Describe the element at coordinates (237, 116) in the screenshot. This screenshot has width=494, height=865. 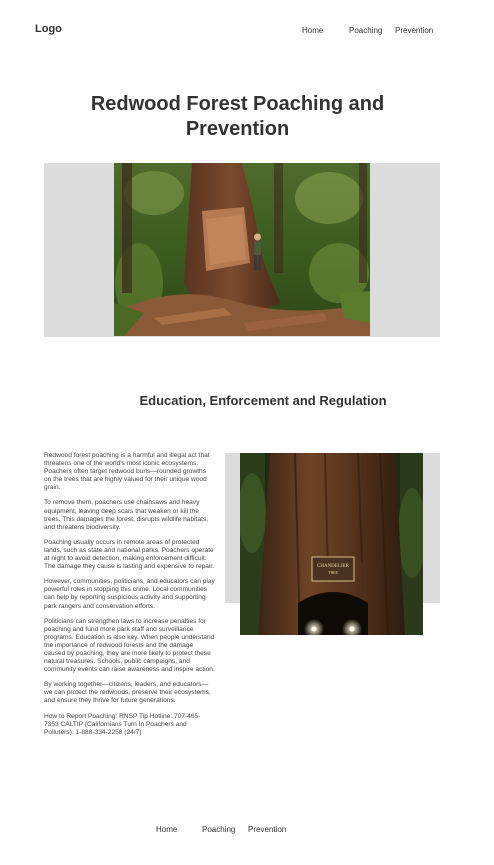
I see `page-title: Redwood Forest Poaching and Prevention` at that location.